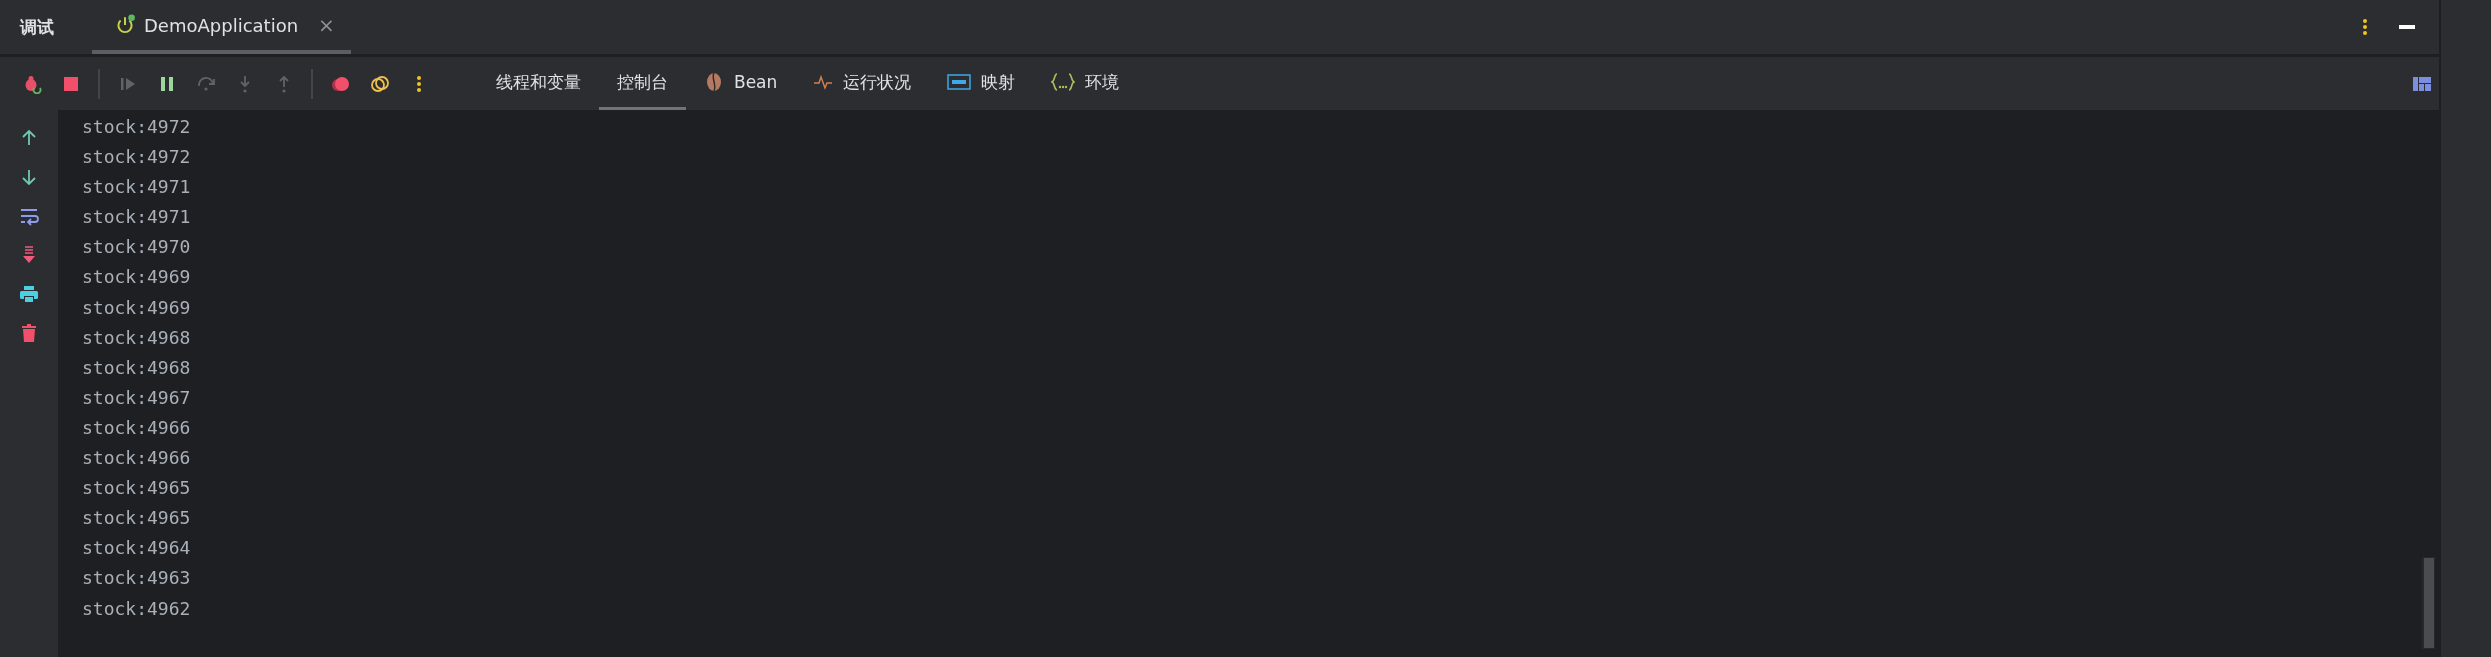  What do you see at coordinates (1085, 83) in the screenshot?
I see `tab: 环境` at bounding box center [1085, 83].